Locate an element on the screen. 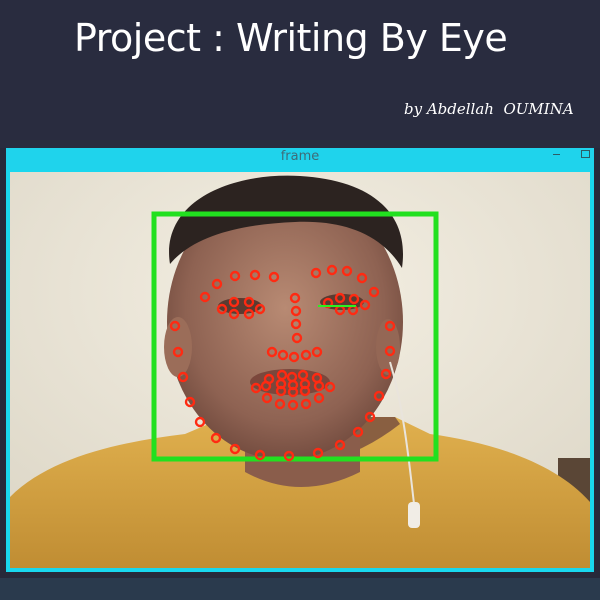  window-titlebar: frame is located at coordinates (300, 159).